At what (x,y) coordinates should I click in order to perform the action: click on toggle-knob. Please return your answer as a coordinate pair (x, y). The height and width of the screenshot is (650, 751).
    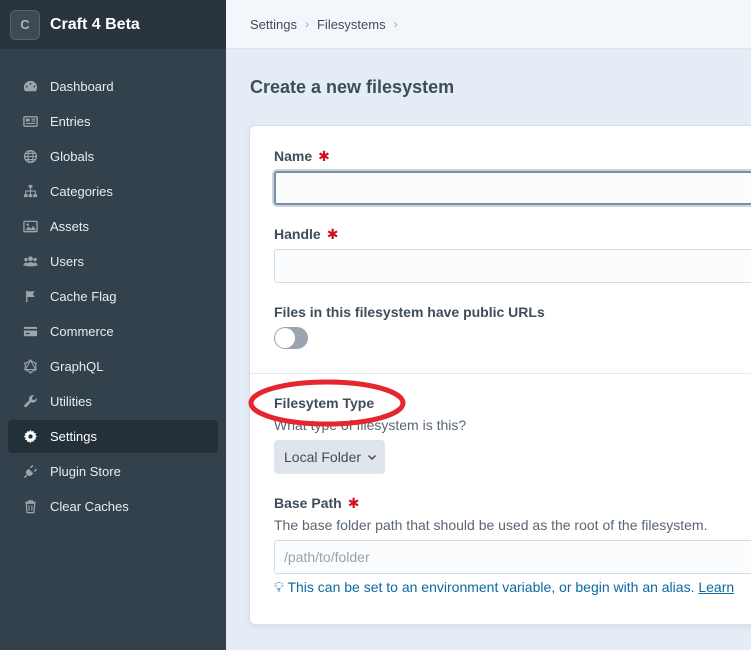
    Looking at the image, I should click on (285, 338).